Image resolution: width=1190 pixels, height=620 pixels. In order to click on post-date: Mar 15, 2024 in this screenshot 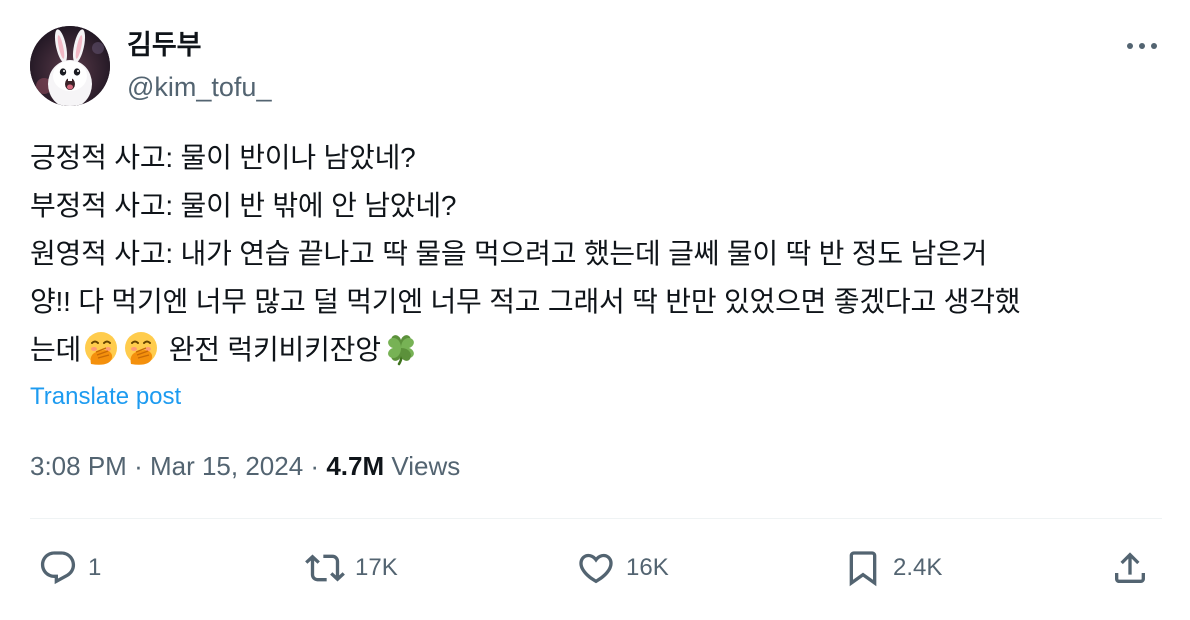, I will do `click(226, 466)`.